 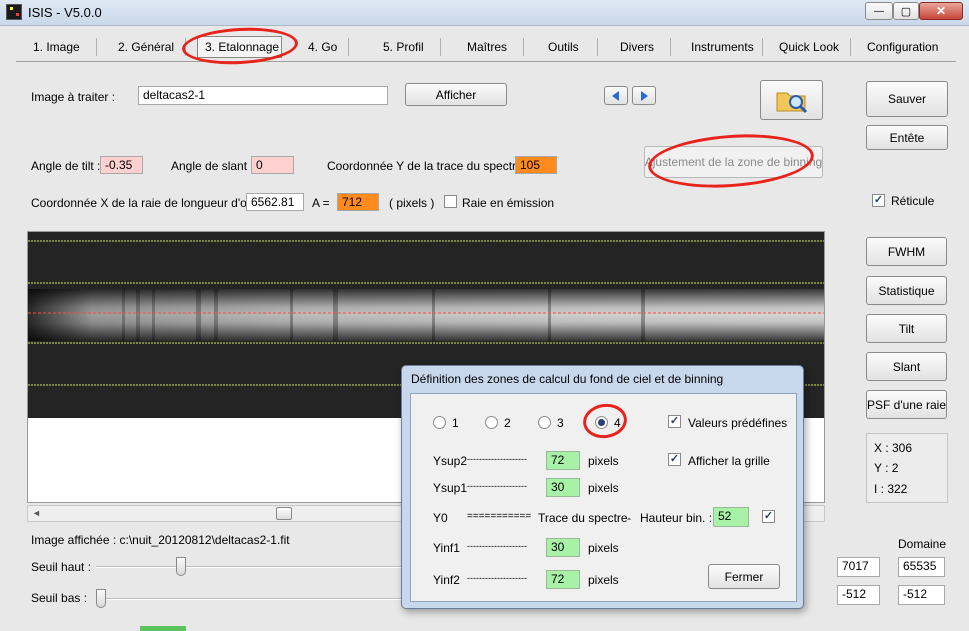 I want to click on ysup1-pixels: pixels, so click(x=603, y=488).